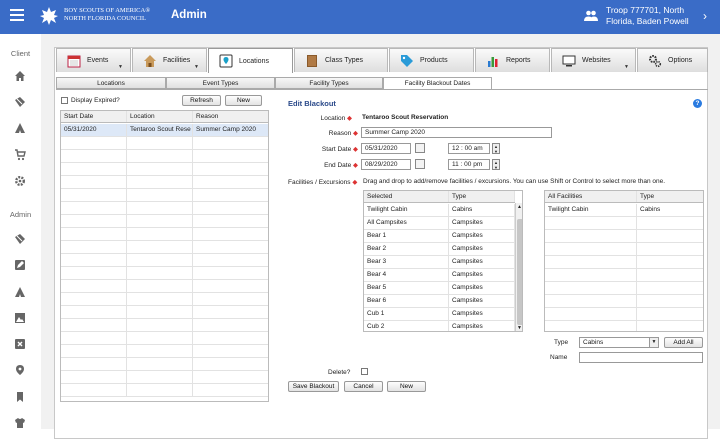 This screenshot has height=439, width=720. Describe the element at coordinates (20, 370) in the screenshot. I see `location-pin-icon` at that location.